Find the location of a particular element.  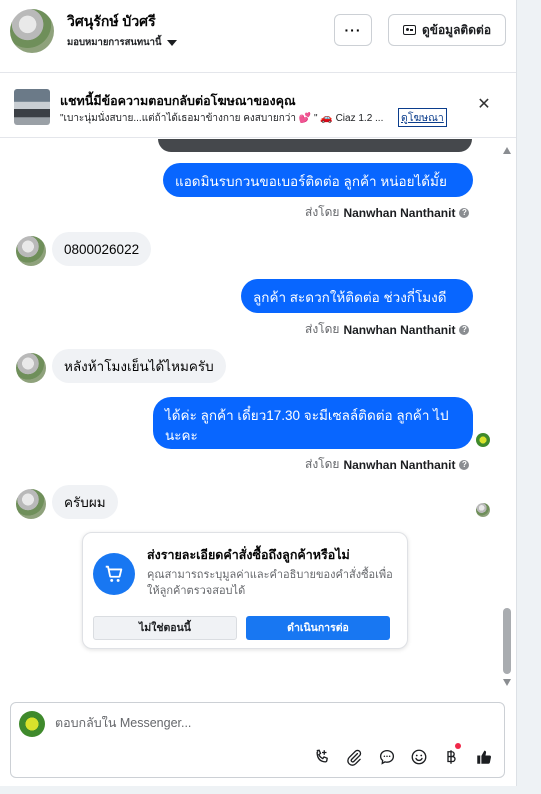

notification-dot is located at coordinates (458, 746).